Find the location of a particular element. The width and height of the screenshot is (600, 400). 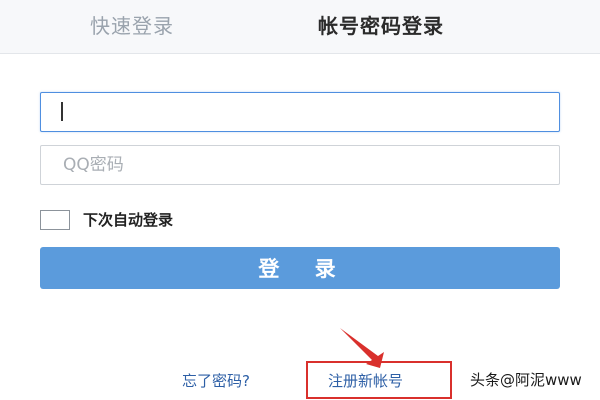

register-account-link: 注册新帐号 is located at coordinates (365, 381).